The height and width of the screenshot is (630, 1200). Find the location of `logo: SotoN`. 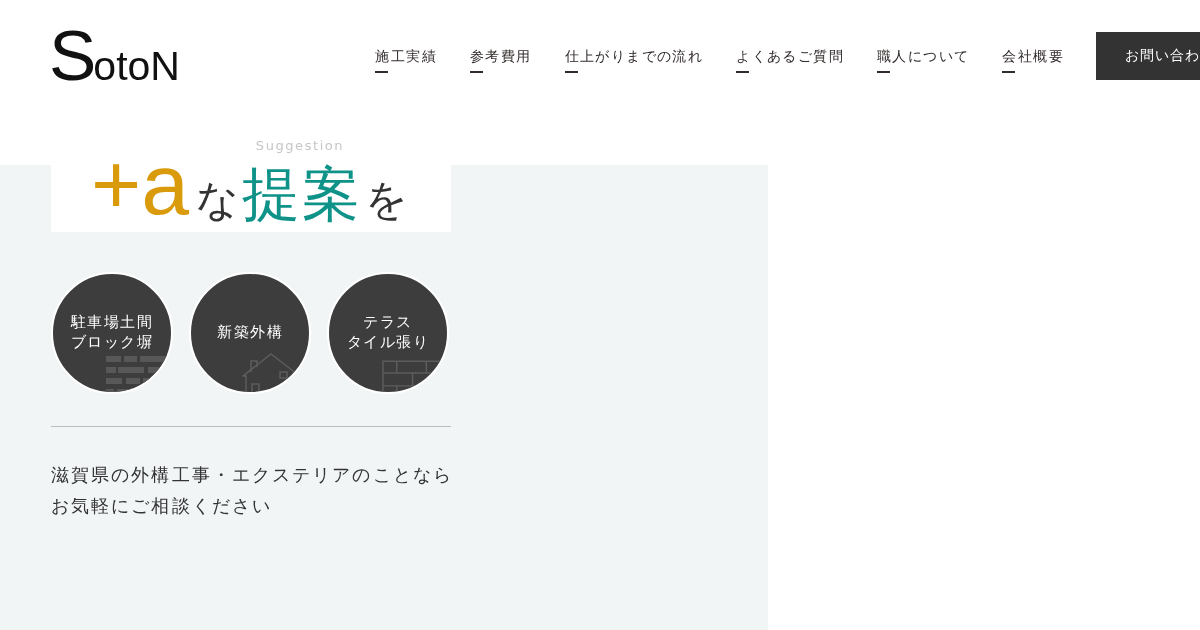

logo: SotoN is located at coordinates (114, 56).